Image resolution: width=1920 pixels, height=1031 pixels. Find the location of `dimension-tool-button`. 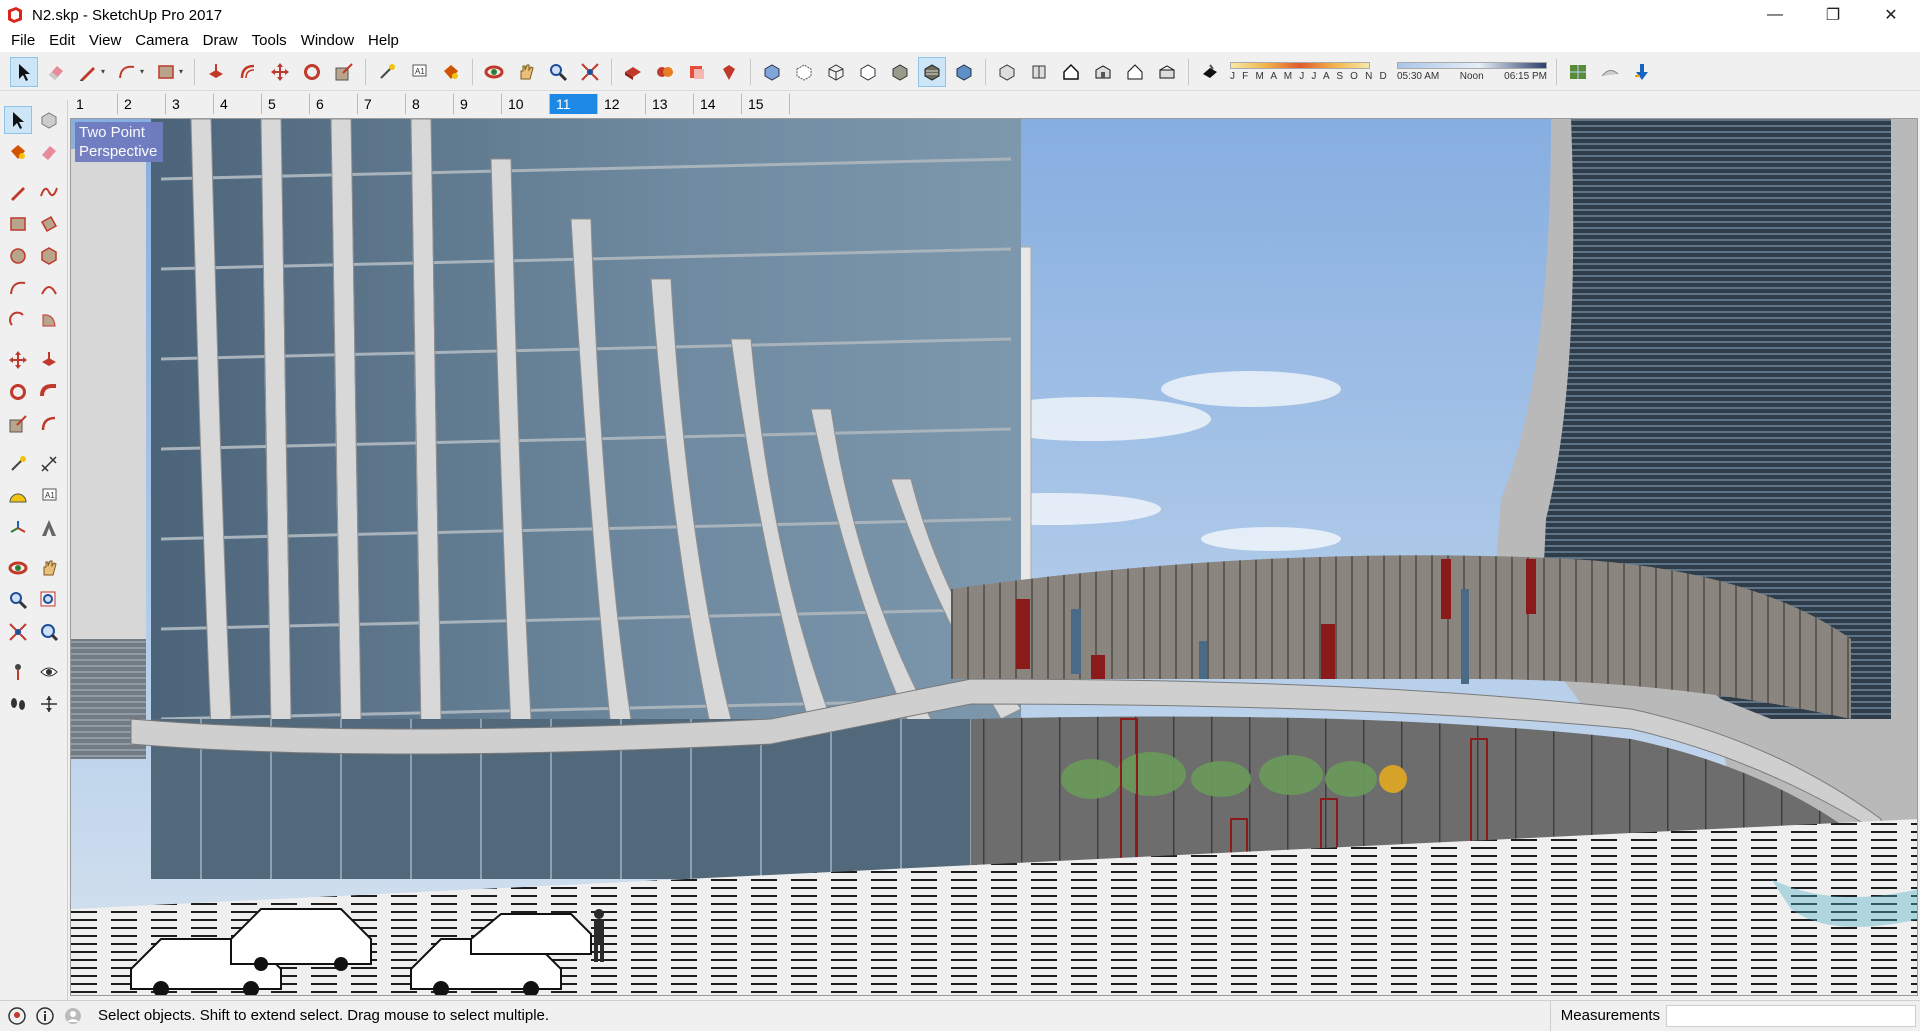

dimension-tool-button is located at coordinates (50, 464).